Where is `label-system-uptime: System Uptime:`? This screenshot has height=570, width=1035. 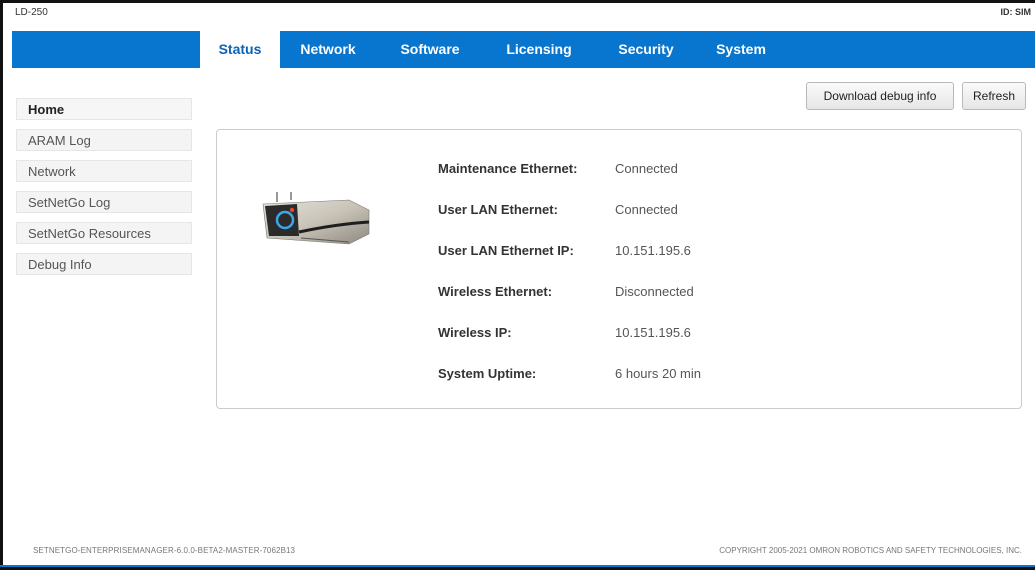
label-system-uptime: System Uptime: is located at coordinates (487, 373).